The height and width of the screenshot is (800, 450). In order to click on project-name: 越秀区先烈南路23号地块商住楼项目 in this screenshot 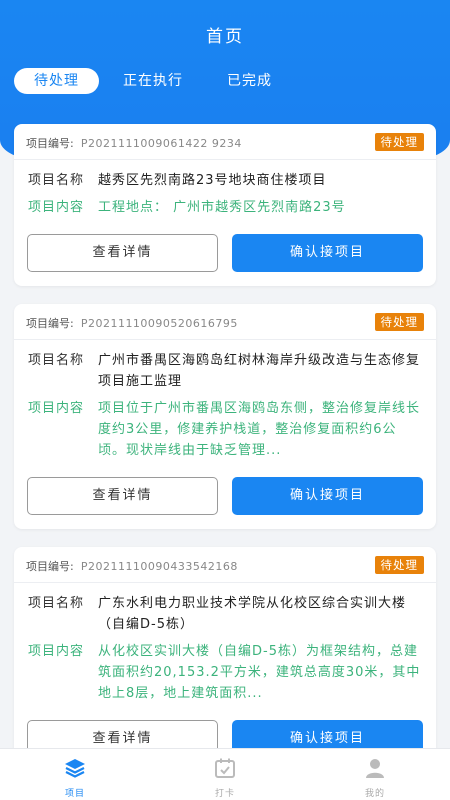, I will do `click(212, 180)`.